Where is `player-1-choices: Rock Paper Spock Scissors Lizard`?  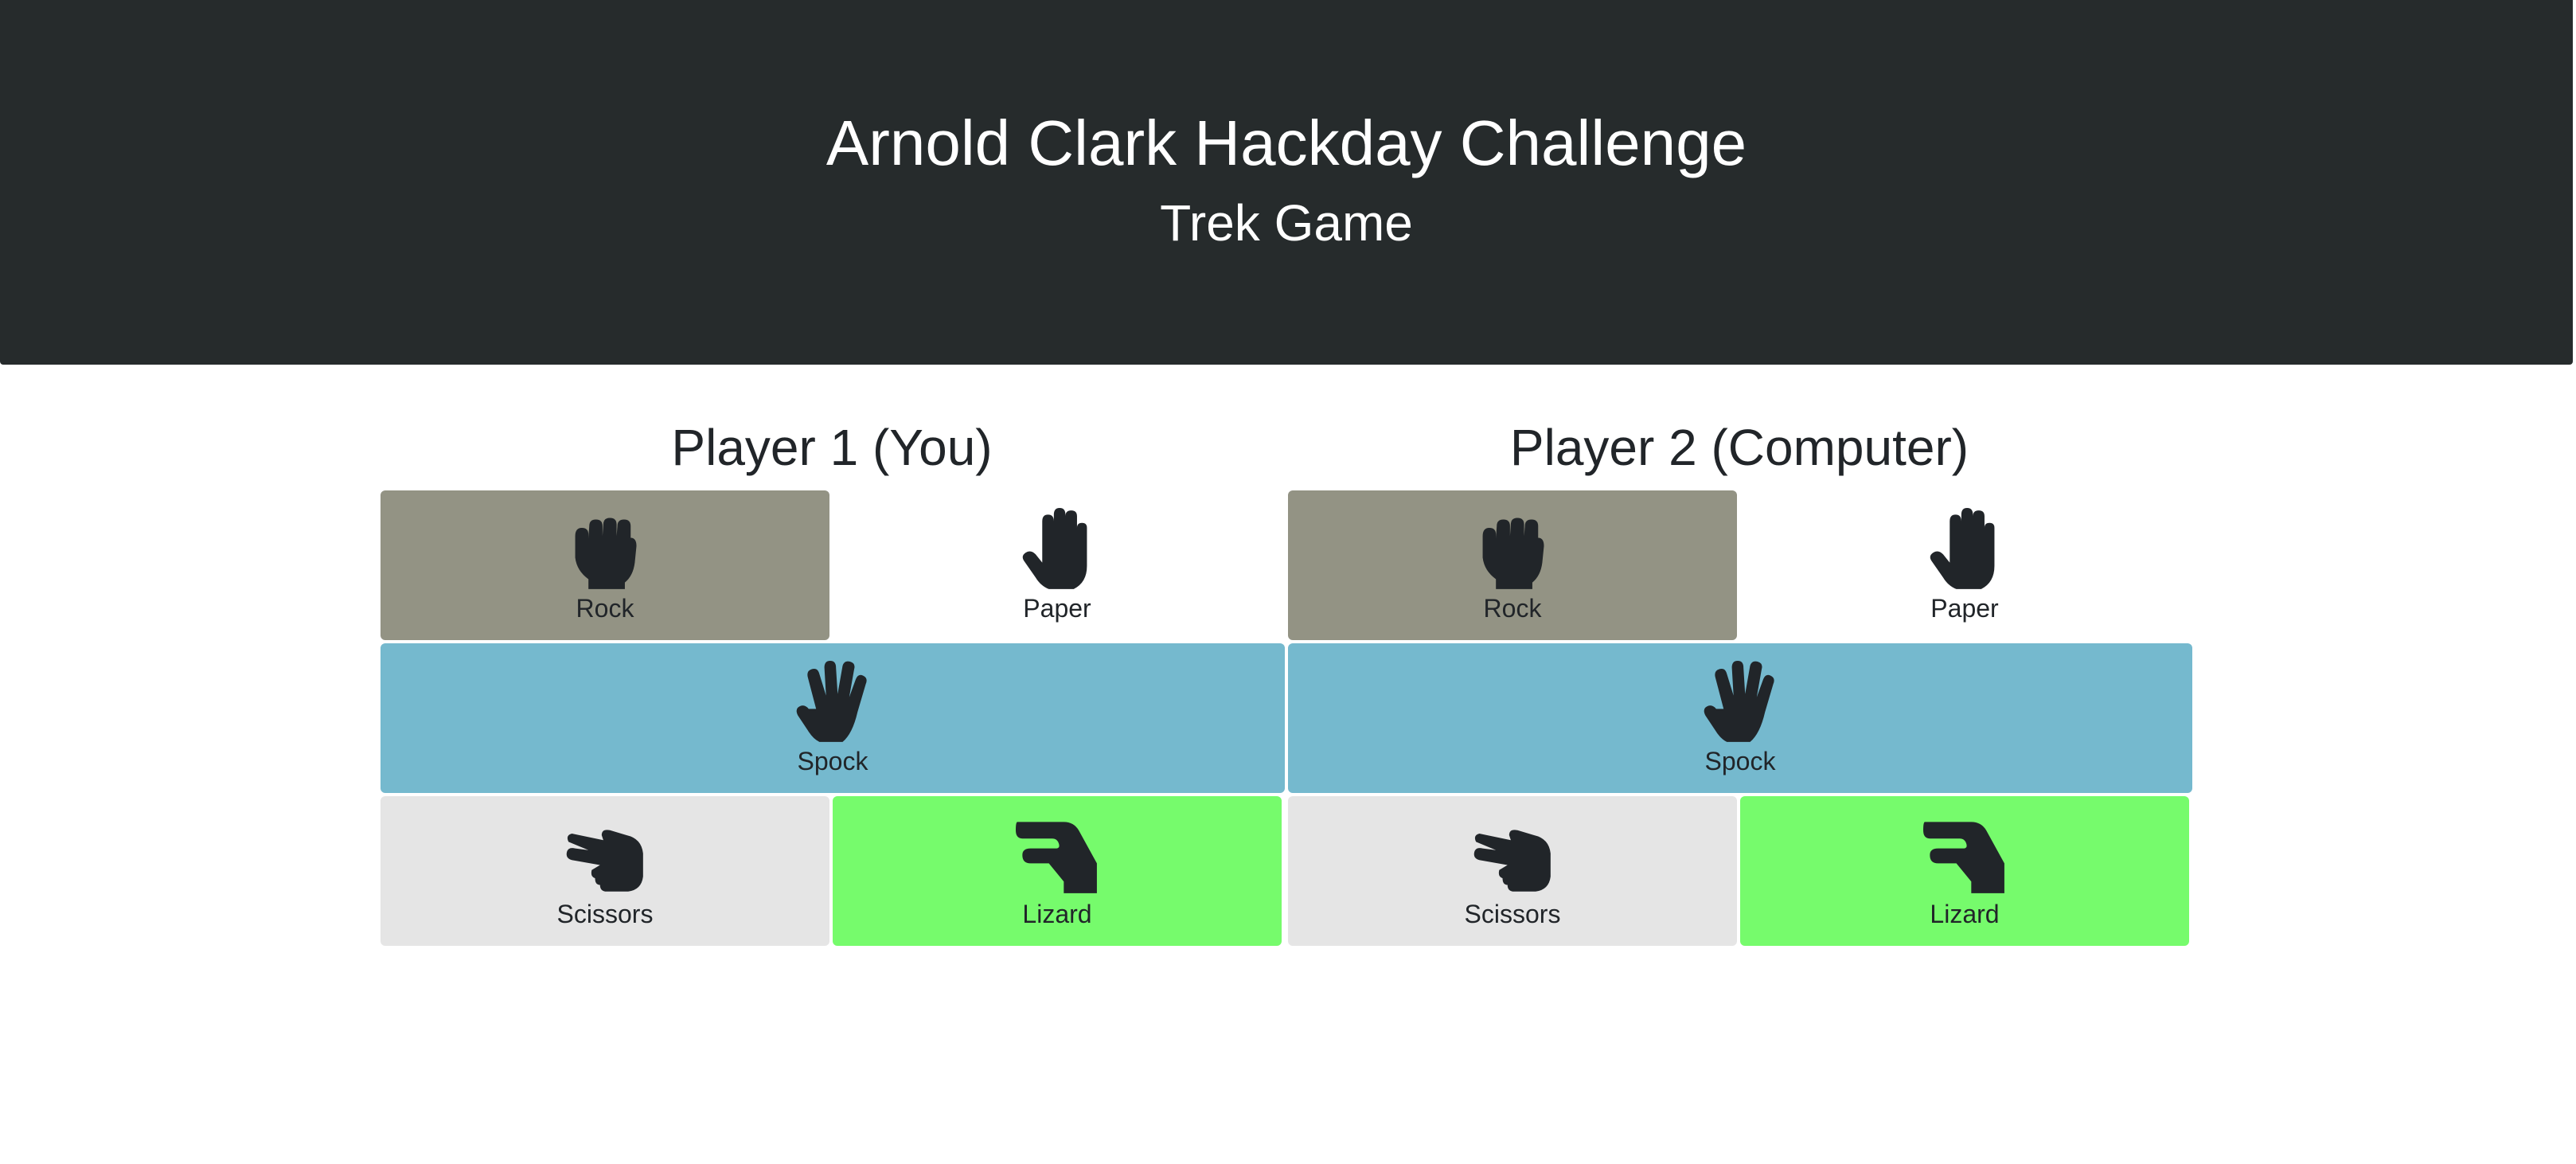 player-1-choices: Rock Paper Spock Scissors Lizard is located at coordinates (832, 718).